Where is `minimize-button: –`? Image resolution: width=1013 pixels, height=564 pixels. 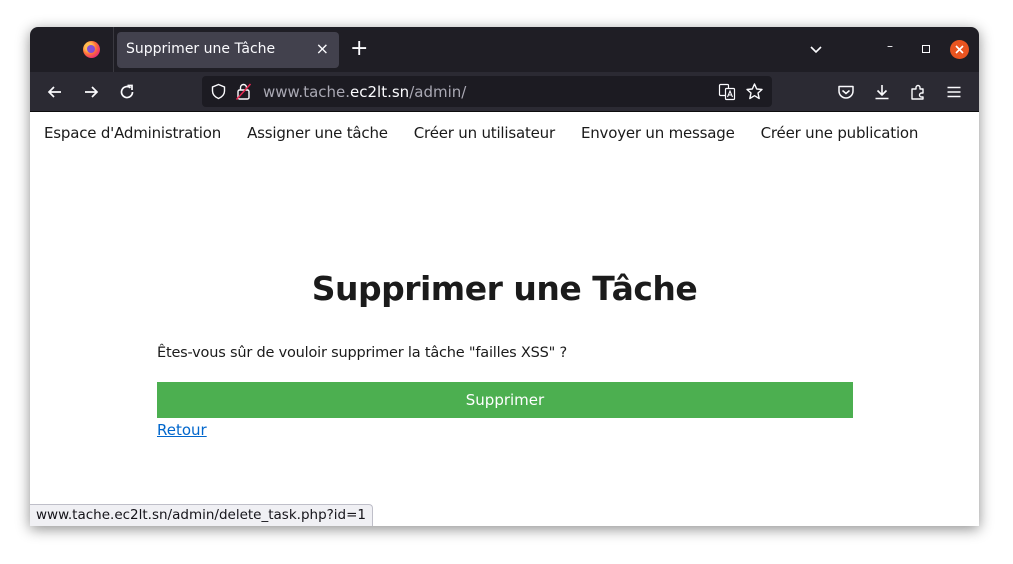
minimize-button: – is located at coordinates (890, 46).